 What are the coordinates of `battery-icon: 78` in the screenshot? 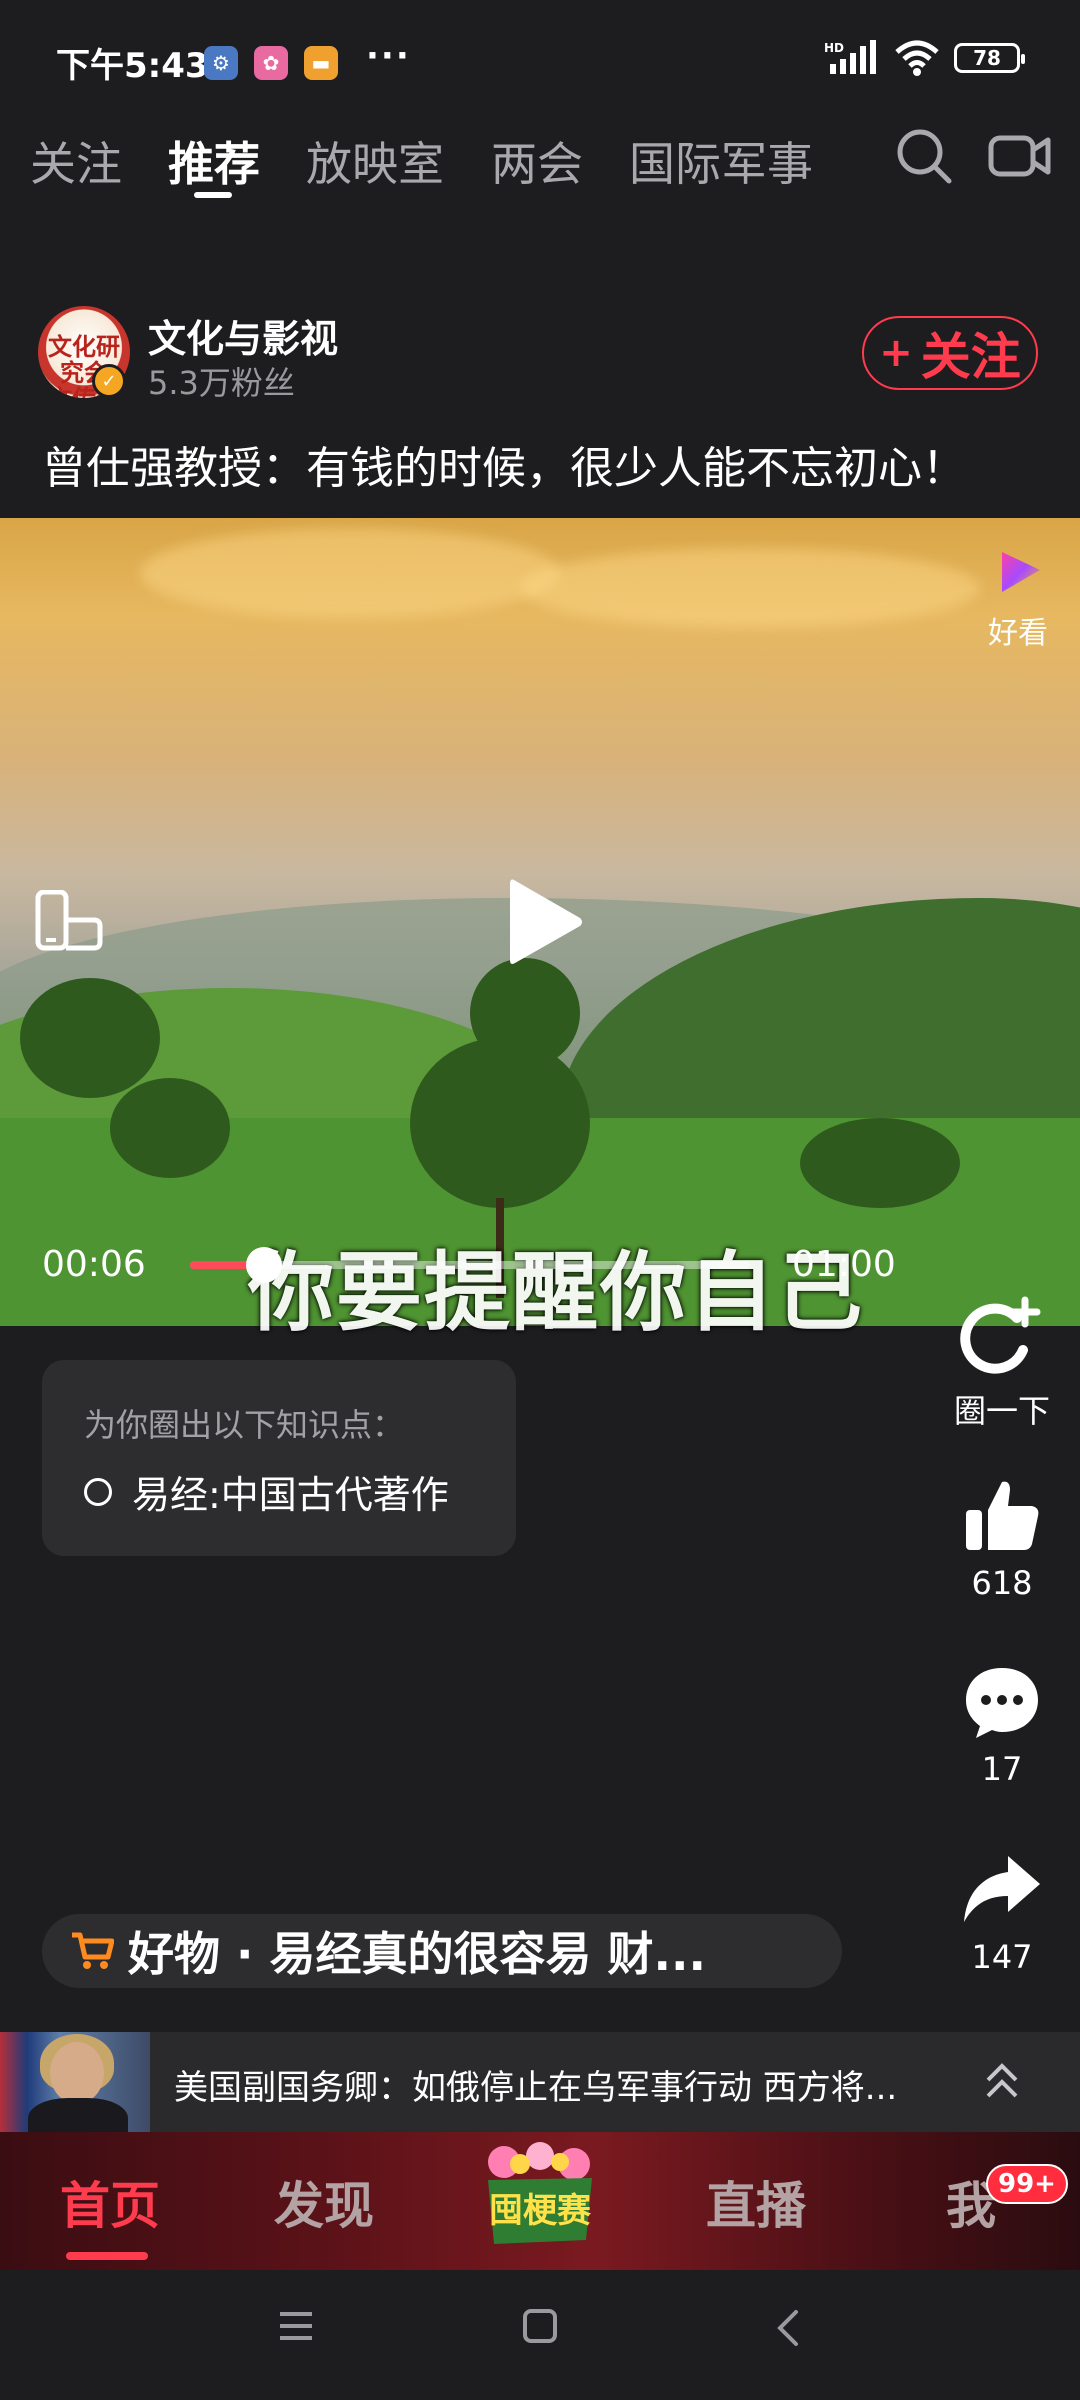 It's located at (989, 58).